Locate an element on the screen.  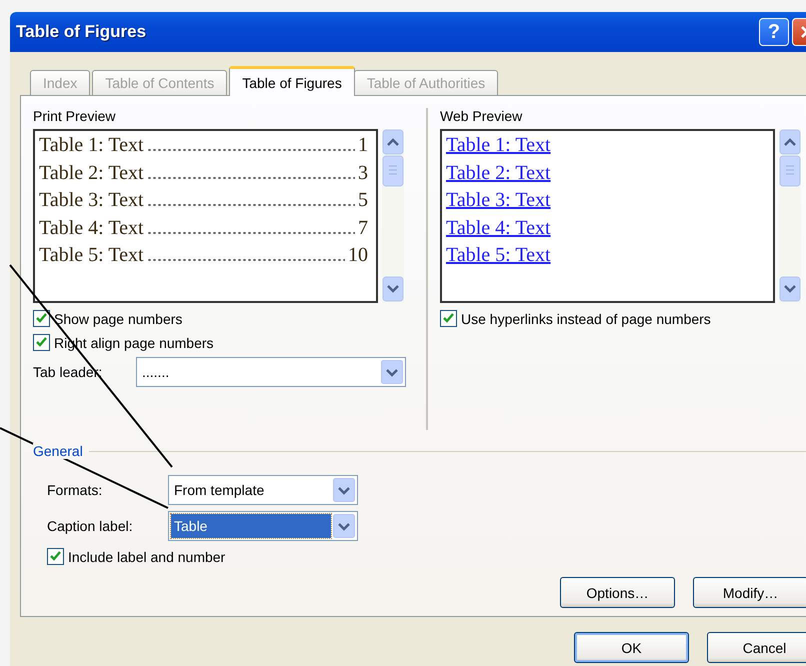
help-button: ? is located at coordinates (774, 32).